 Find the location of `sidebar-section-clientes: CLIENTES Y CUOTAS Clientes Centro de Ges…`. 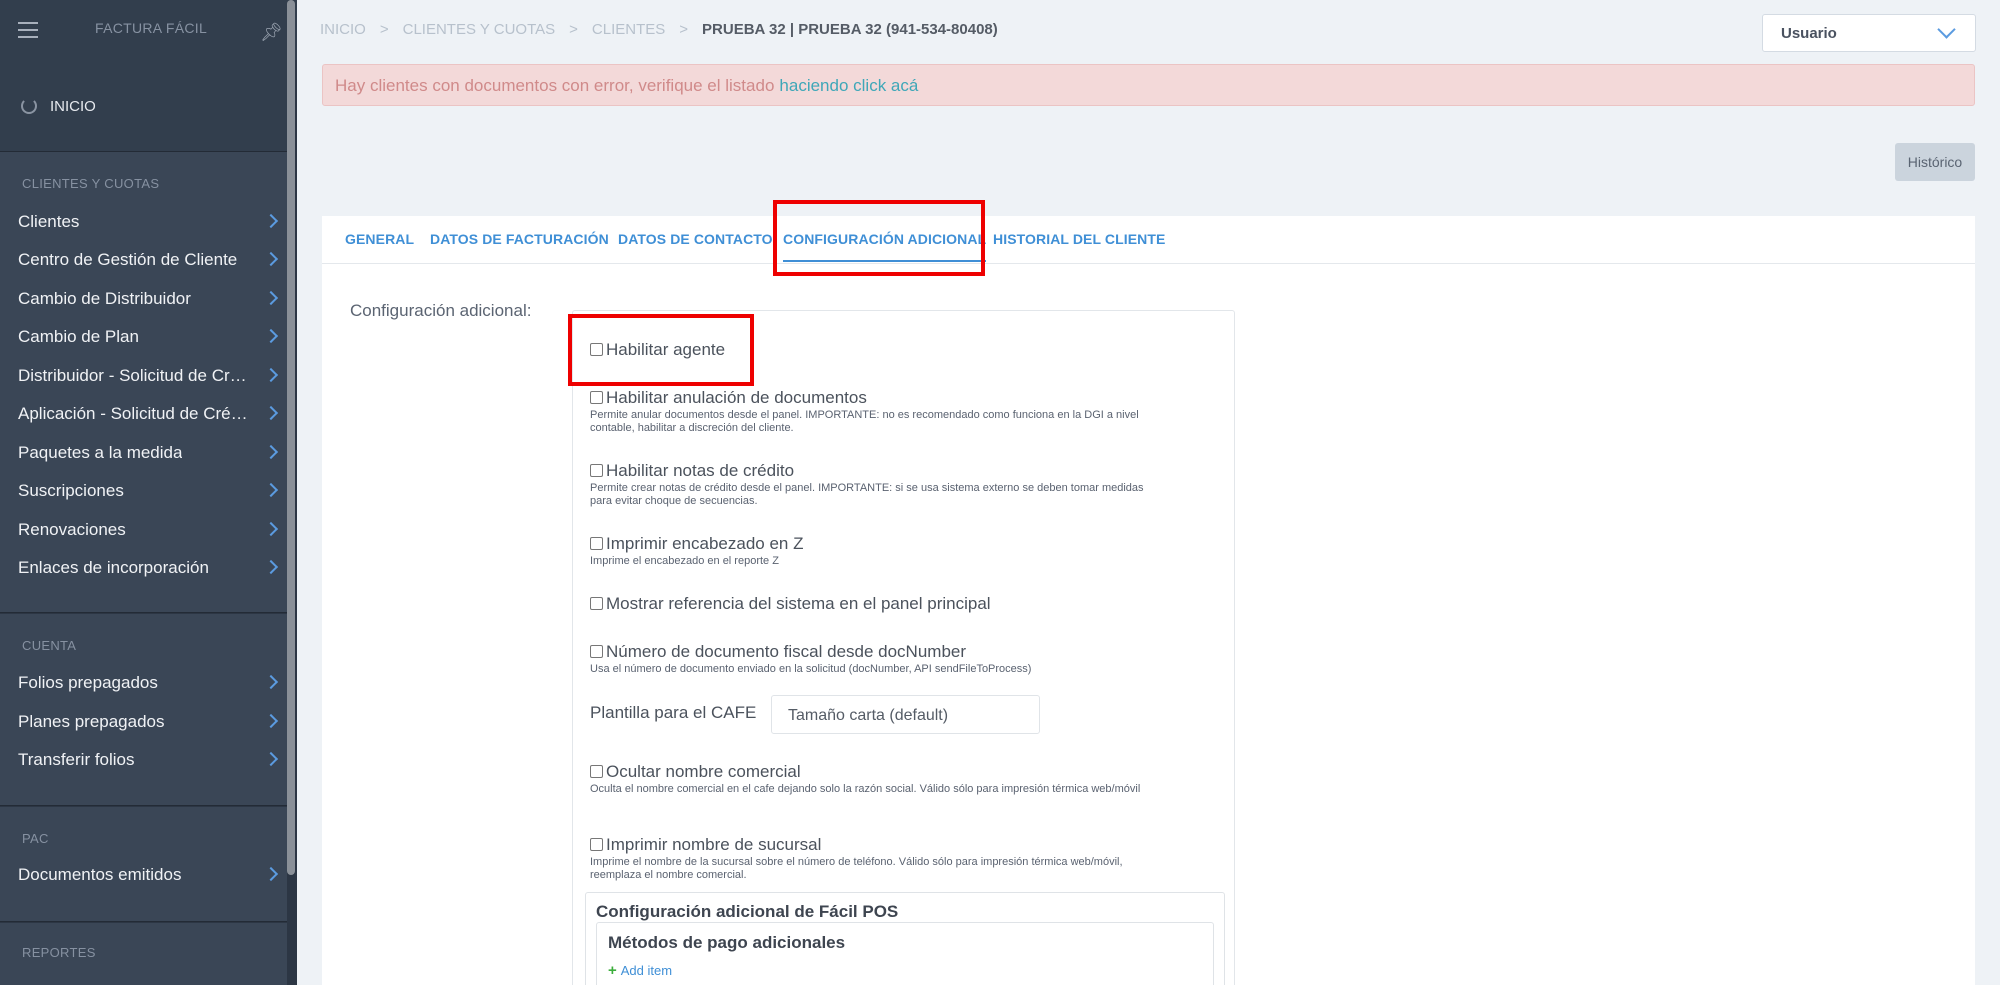

sidebar-section-clientes: CLIENTES Y CUOTAS Clientes Centro de Ges… is located at coordinates (143, 382).